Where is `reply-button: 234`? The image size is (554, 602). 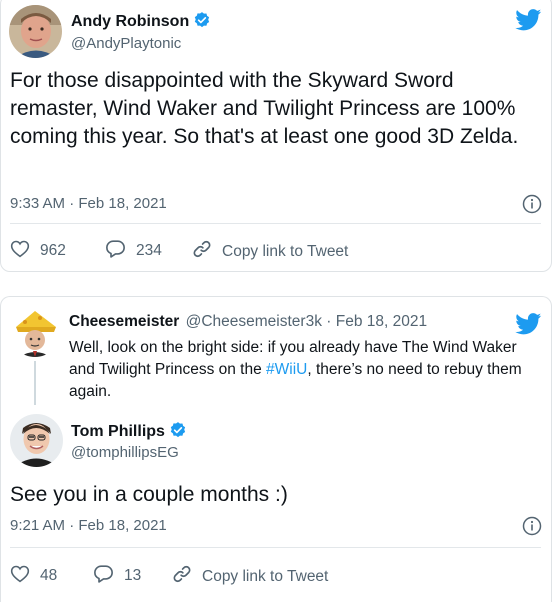
reply-button: 234 is located at coordinates (133, 251).